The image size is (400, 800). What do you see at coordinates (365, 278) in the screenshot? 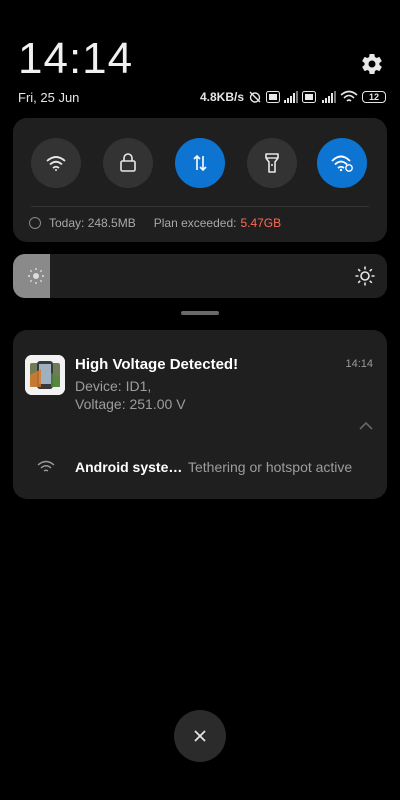
I see `brightness-high-icon` at bounding box center [365, 278].